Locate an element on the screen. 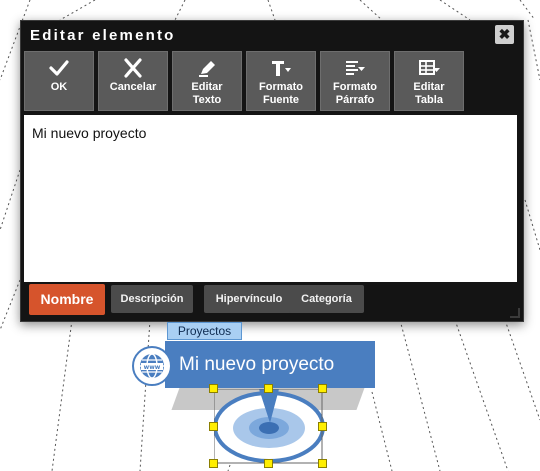  formato-fuente-button: Formato Fuente is located at coordinates (281, 81).